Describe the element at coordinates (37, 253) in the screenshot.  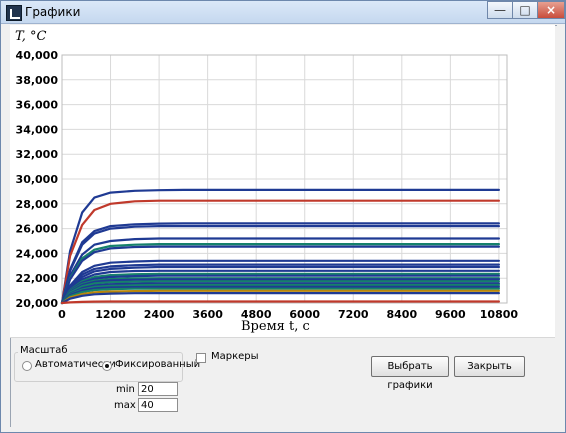
I see `y-tick-label: 24,000` at that location.